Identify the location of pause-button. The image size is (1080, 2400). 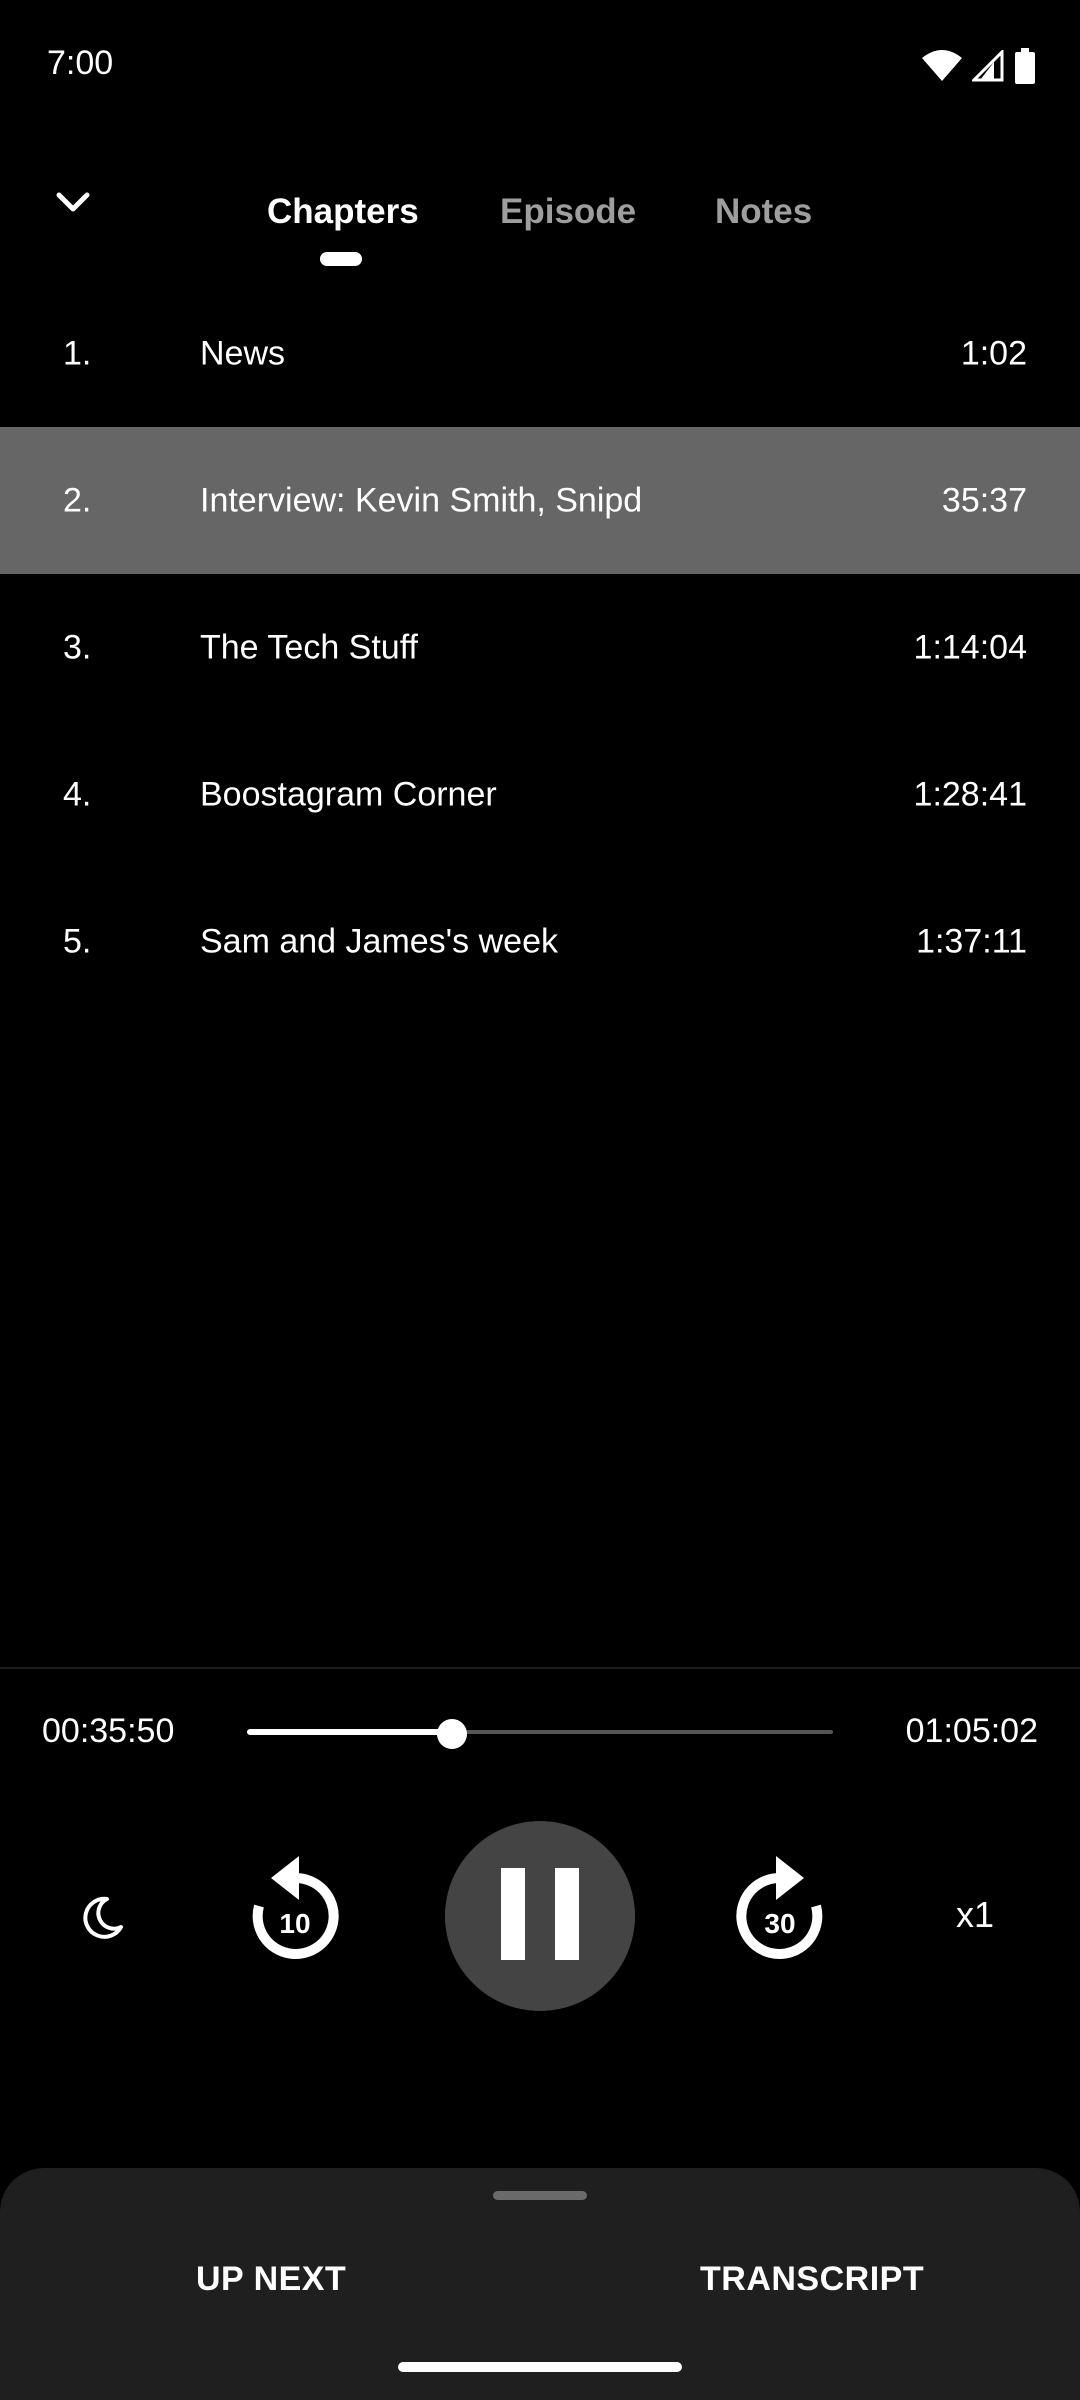
(540, 1916).